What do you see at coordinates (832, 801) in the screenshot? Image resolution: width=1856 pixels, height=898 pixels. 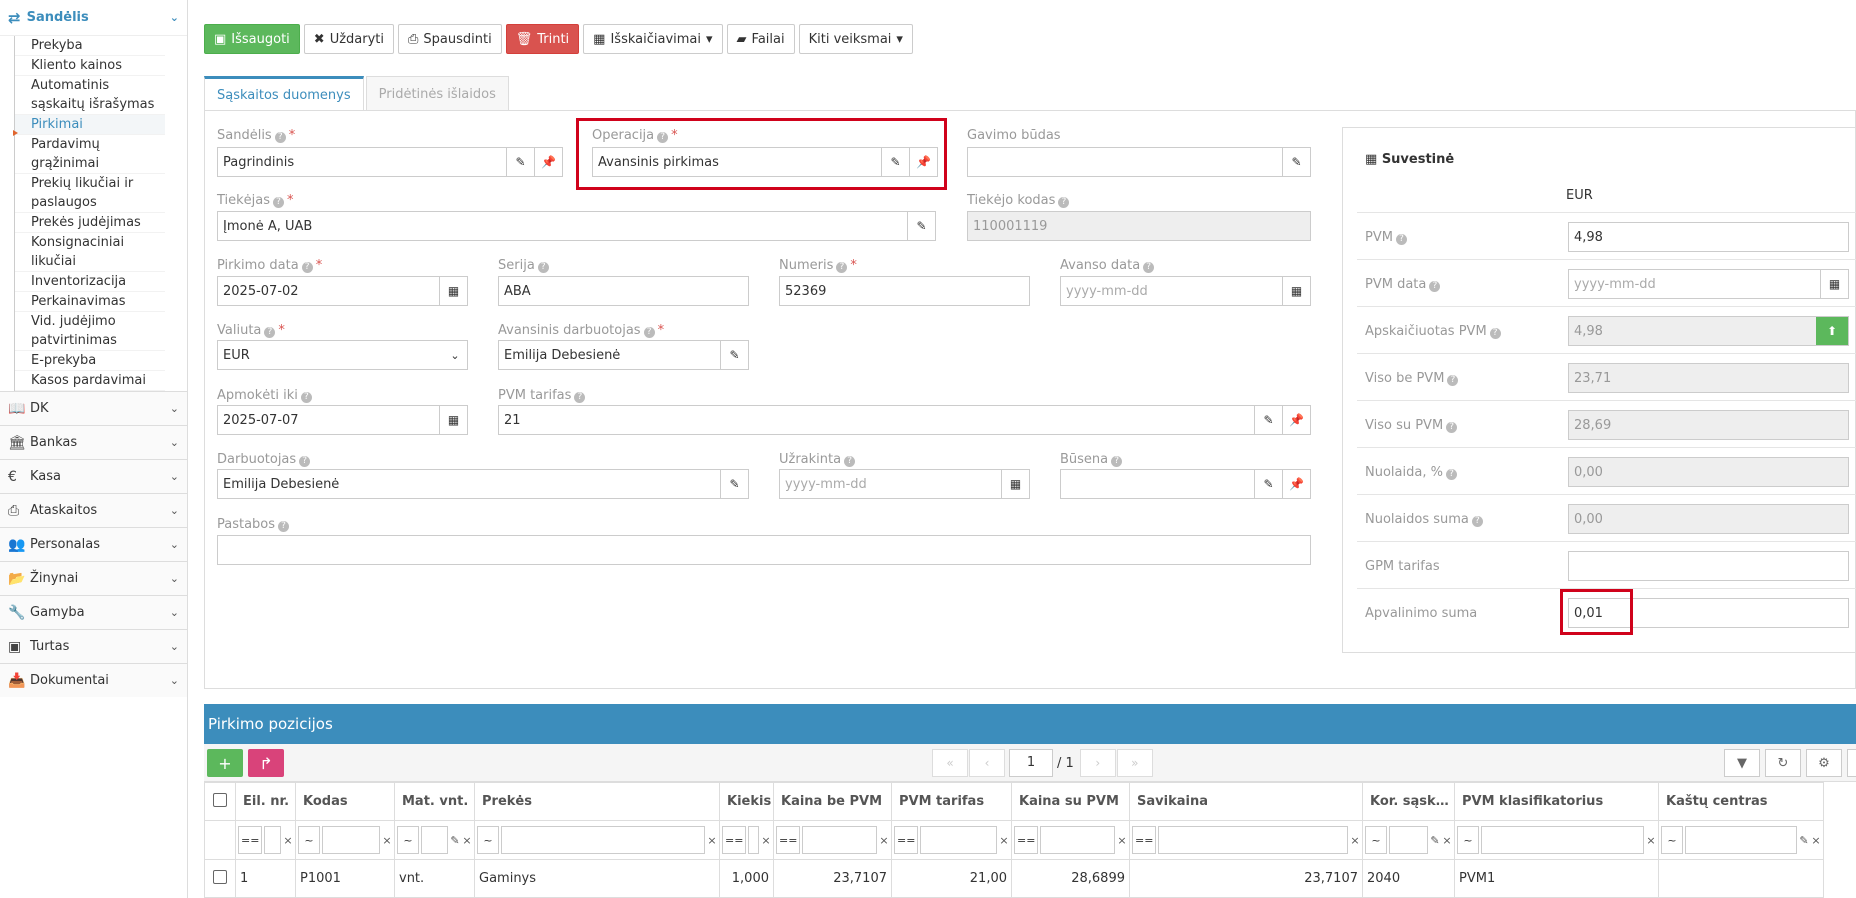 I see `column-header: Kaina be PVM` at bounding box center [832, 801].